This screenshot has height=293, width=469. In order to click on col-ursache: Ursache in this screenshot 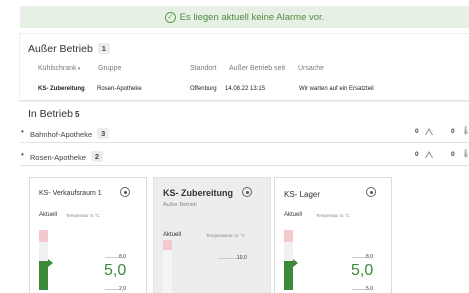, I will do `click(311, 68)`.